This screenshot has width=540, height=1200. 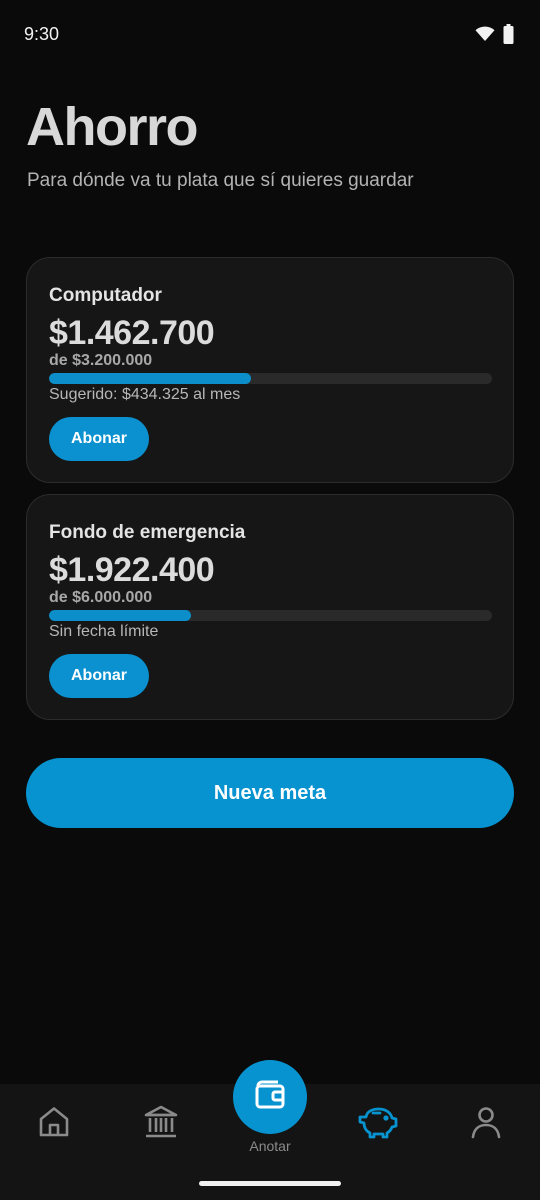 I want to click on nav-item-home, so click(x=54, y=1124).